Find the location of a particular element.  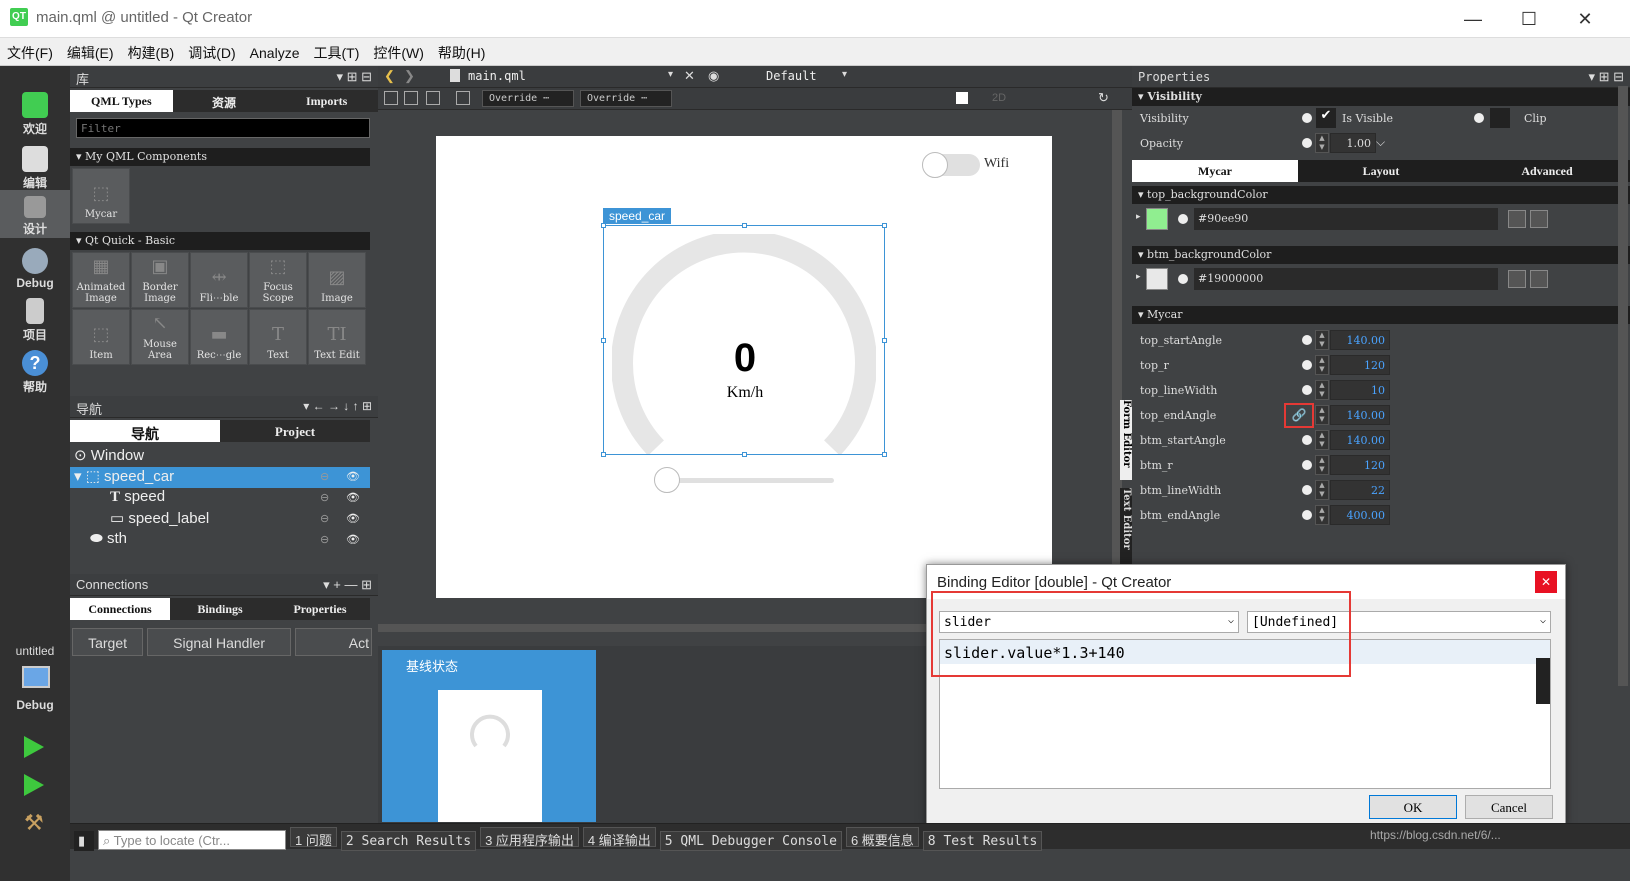

library-filter-input is located at coordinates (223, 128).